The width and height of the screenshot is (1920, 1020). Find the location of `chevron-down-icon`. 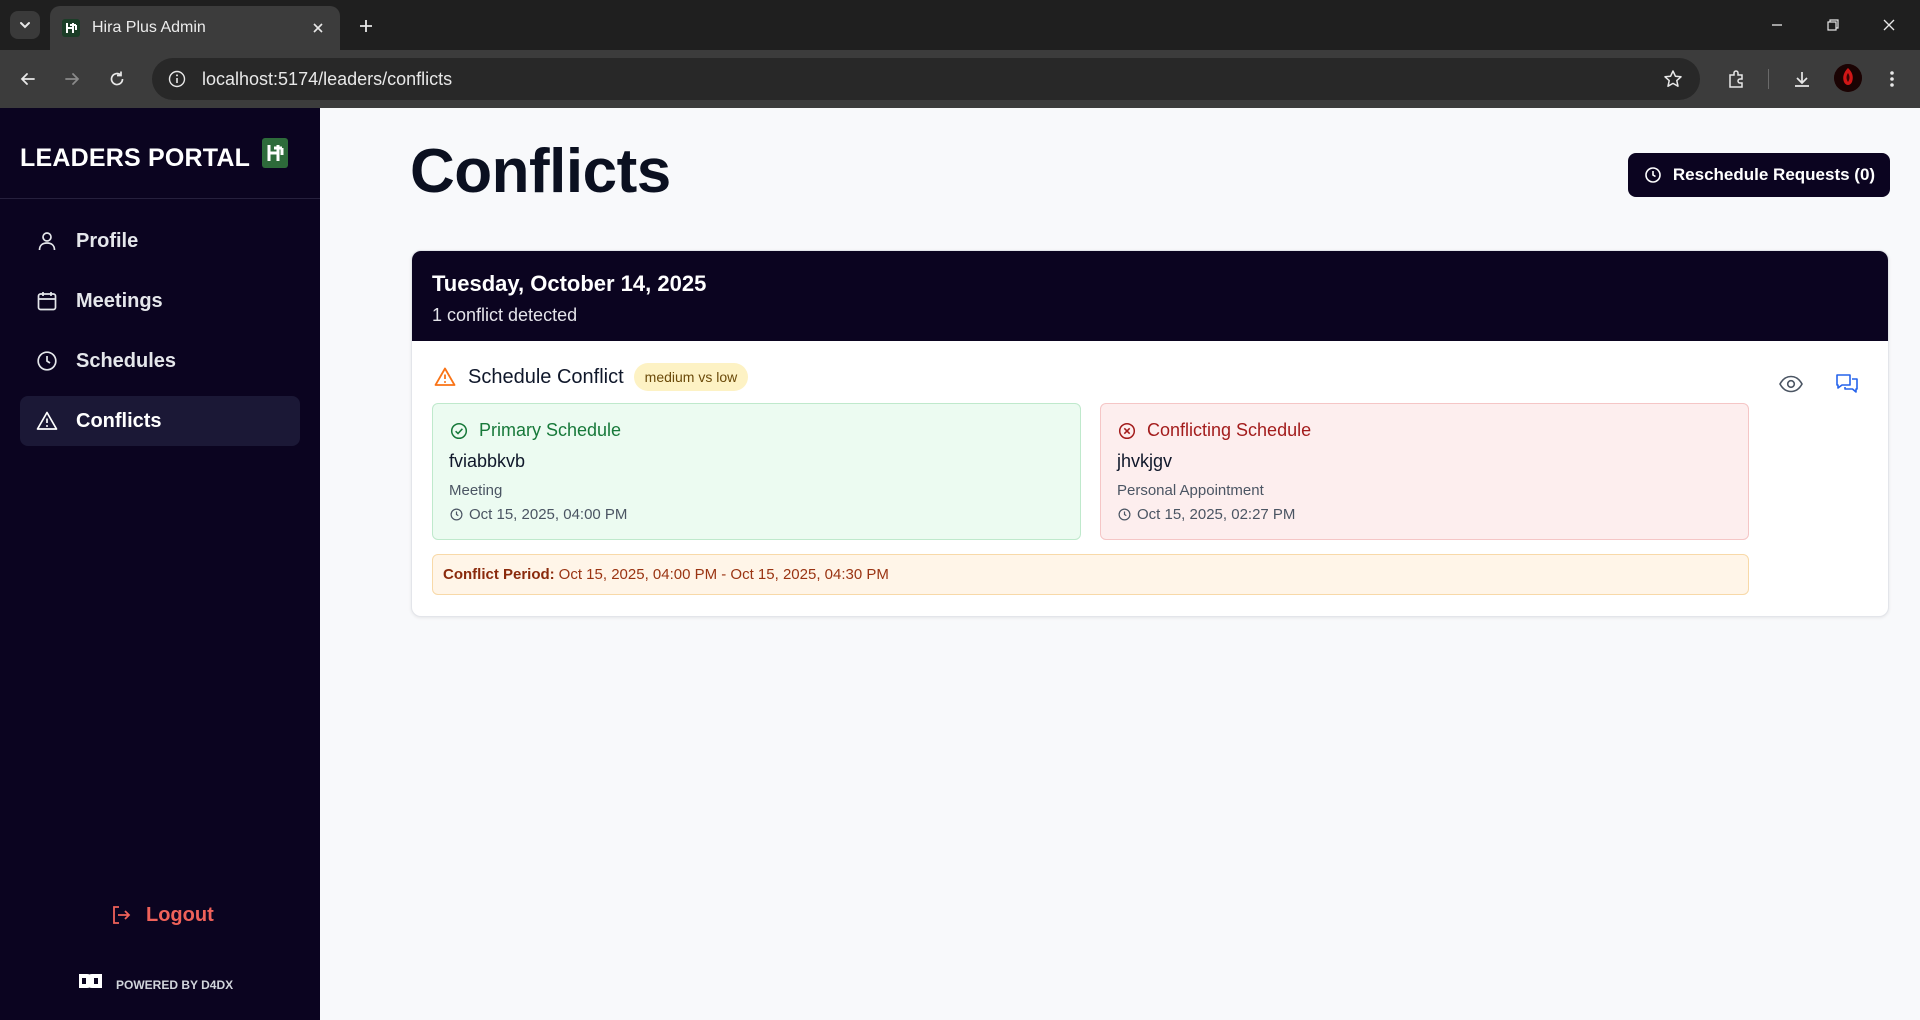

chevron-down-icon is located at coordinates (25, 25).